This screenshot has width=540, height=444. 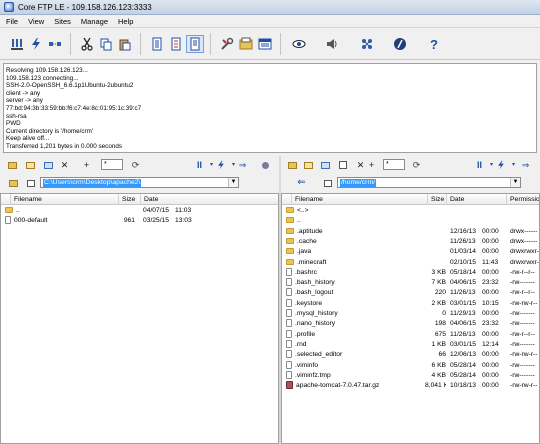 What do you see at coordinates (358, 183) in the screenshot?
I see `remote-path-text: /home/crm/` at bounding box center [358, 183].